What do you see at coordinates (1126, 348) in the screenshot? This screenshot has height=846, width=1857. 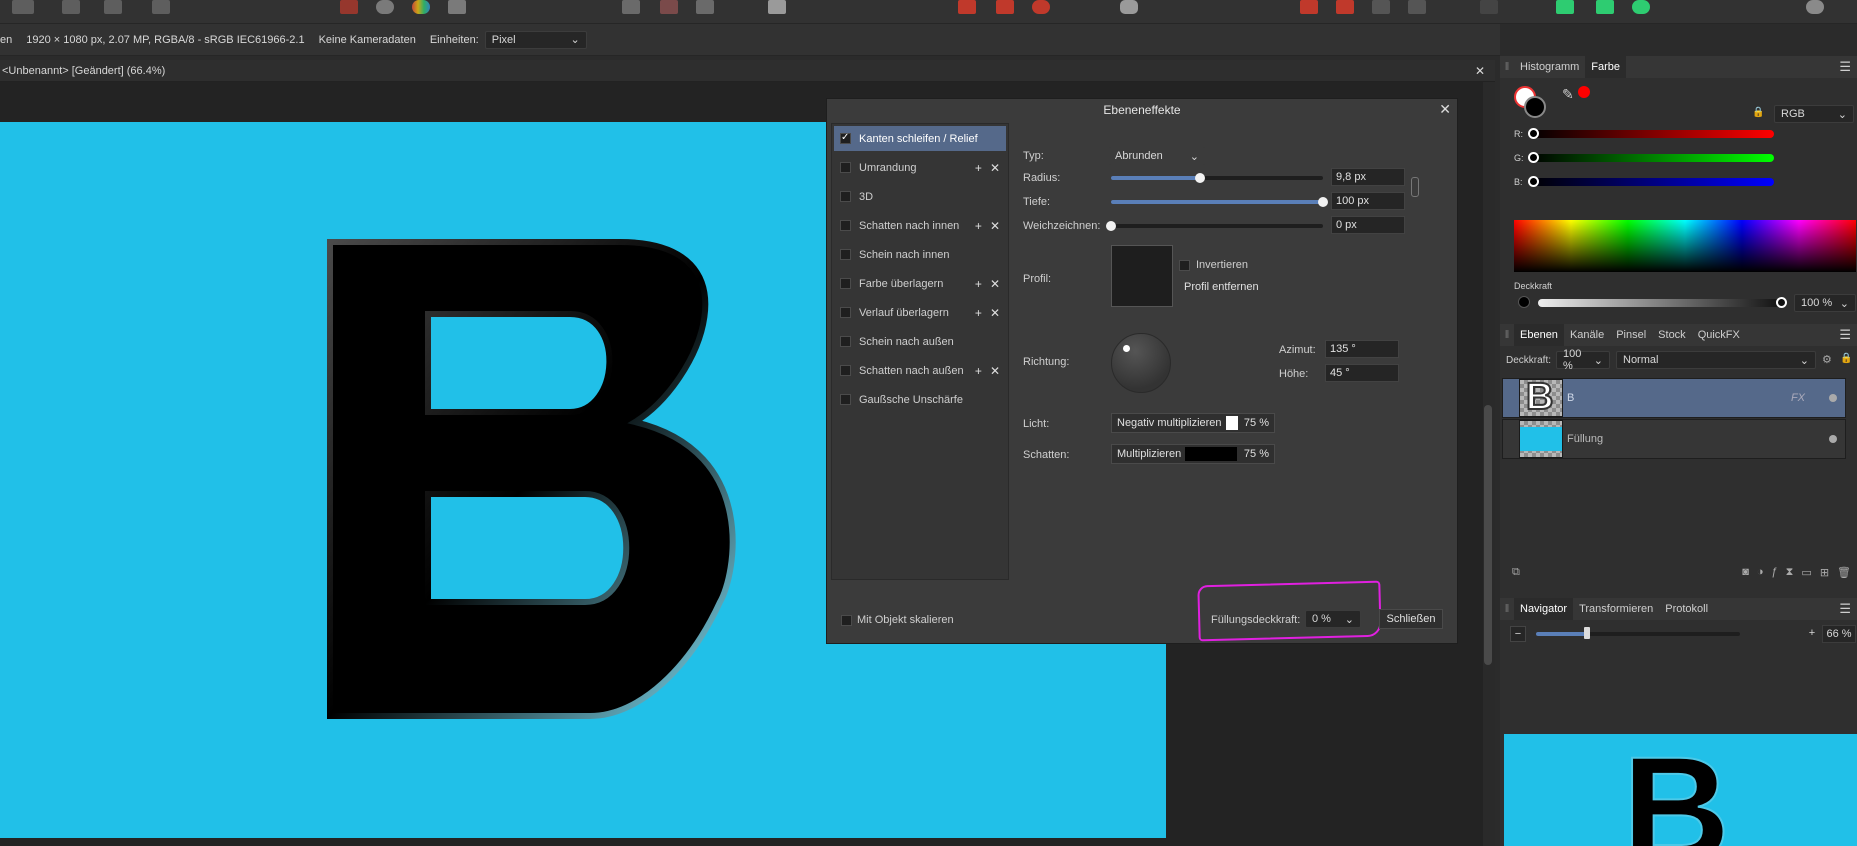 I see `direction-dial-handle` at bounding box center [1126, 348].